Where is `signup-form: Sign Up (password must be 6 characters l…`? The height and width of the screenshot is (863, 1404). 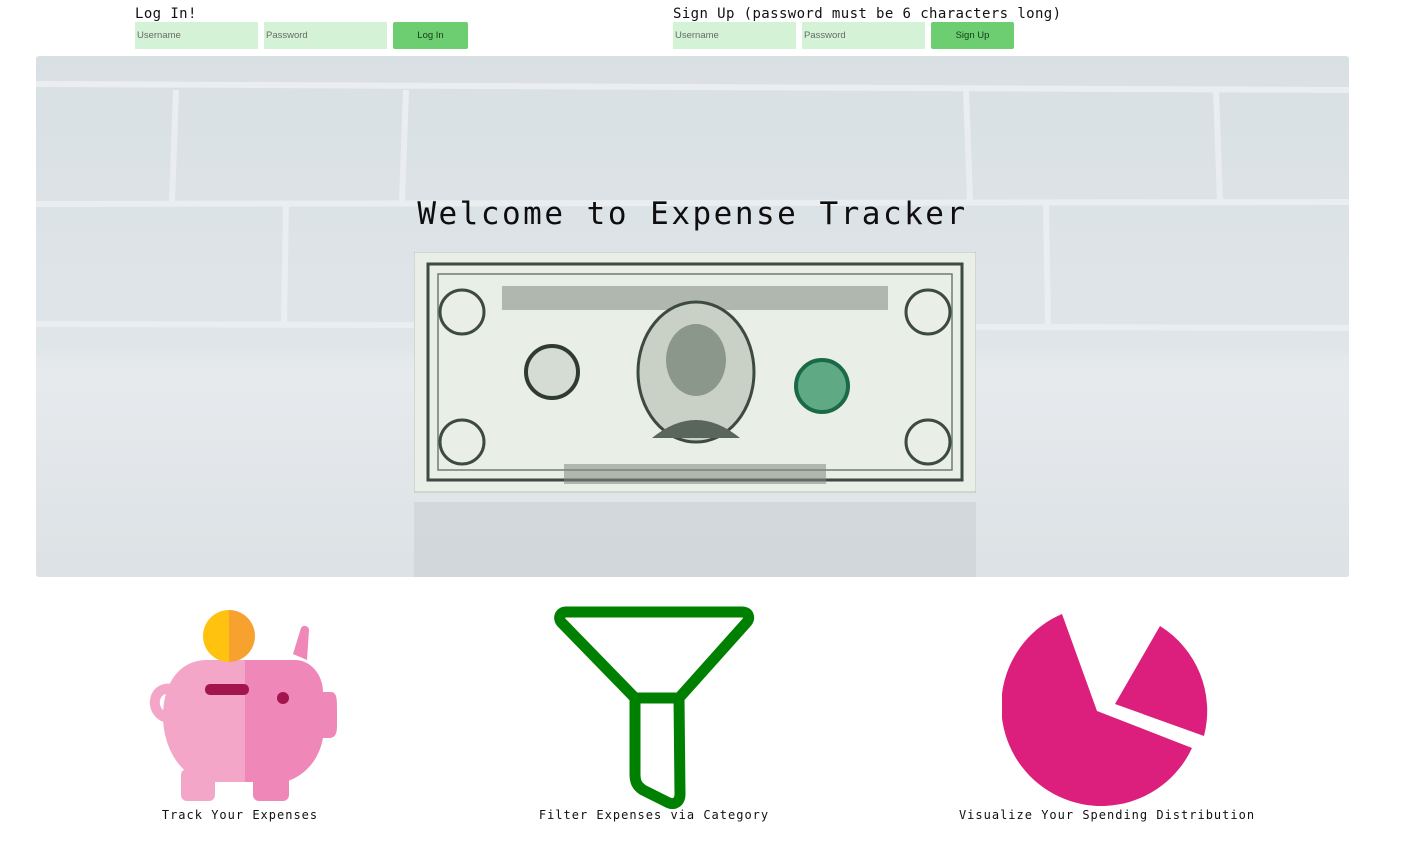
signup-form: Sign Up (password must be 6 characters l… is located at coordinates (867, 27).